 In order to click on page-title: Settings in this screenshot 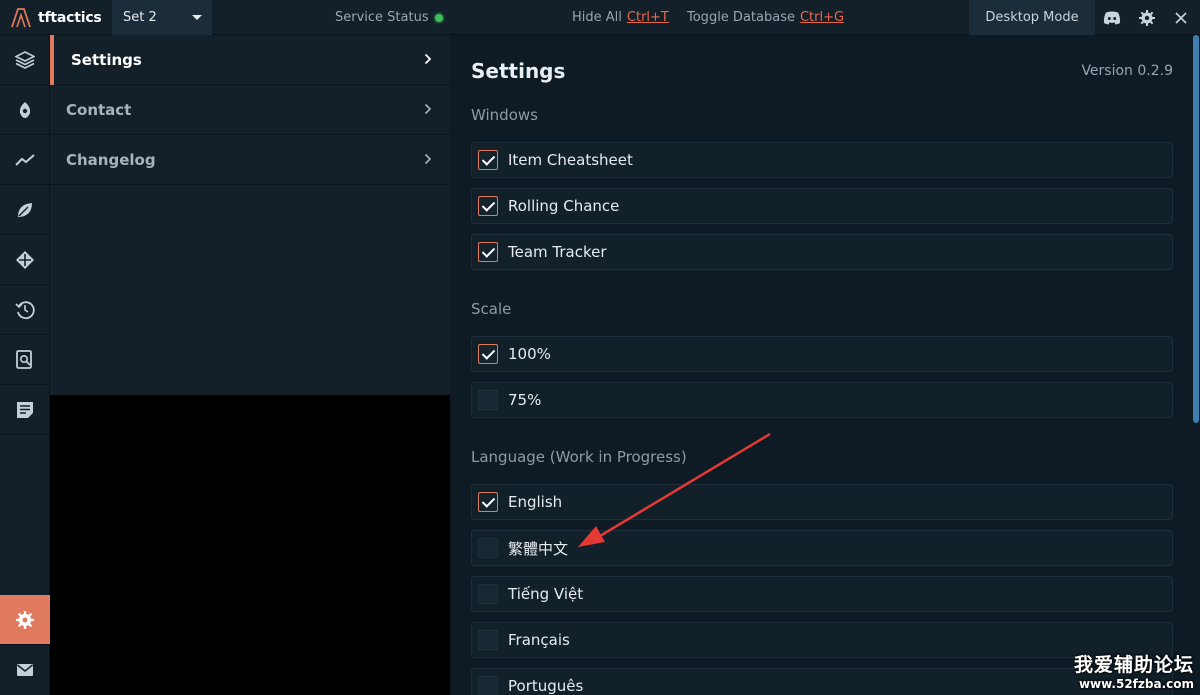, I will do `click(518, 71)`.